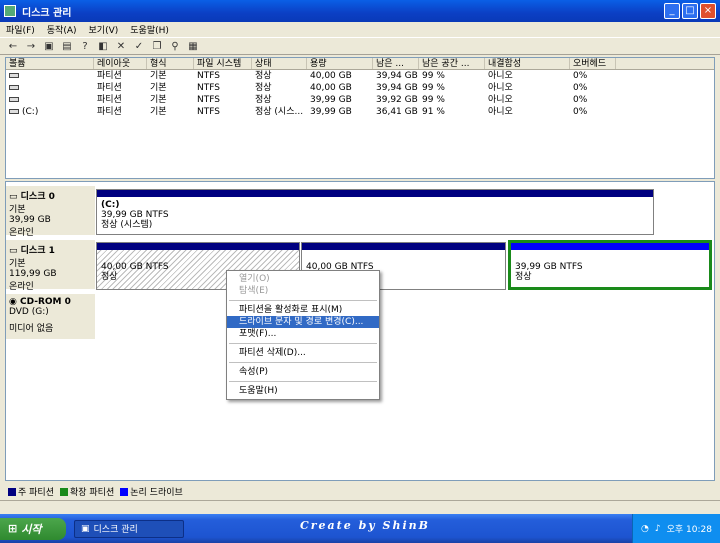 The height and width of the screenshot is (543, 720). Describe the element at coordinates (175, 46) in the screenshot. I see `search-icon: ⚲` at that location.